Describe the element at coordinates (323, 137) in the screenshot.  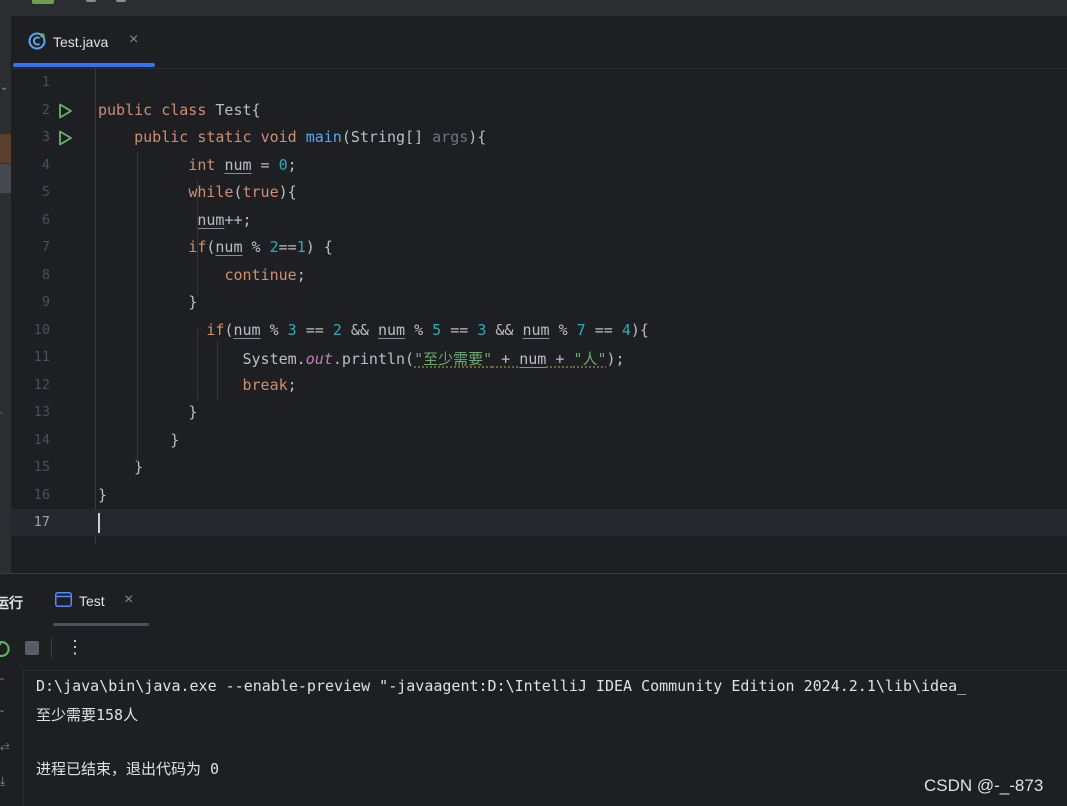
I see `method-name: main` at that location.